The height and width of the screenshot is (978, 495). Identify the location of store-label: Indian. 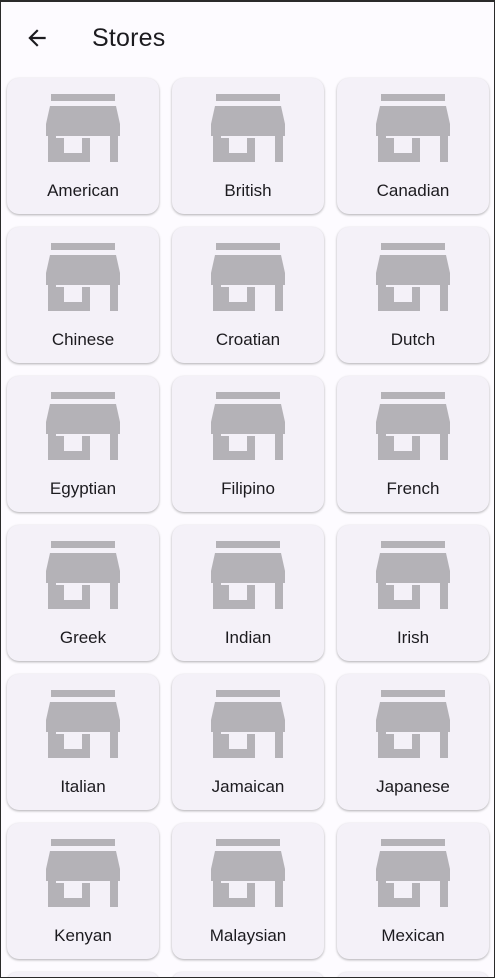
(248, 637).